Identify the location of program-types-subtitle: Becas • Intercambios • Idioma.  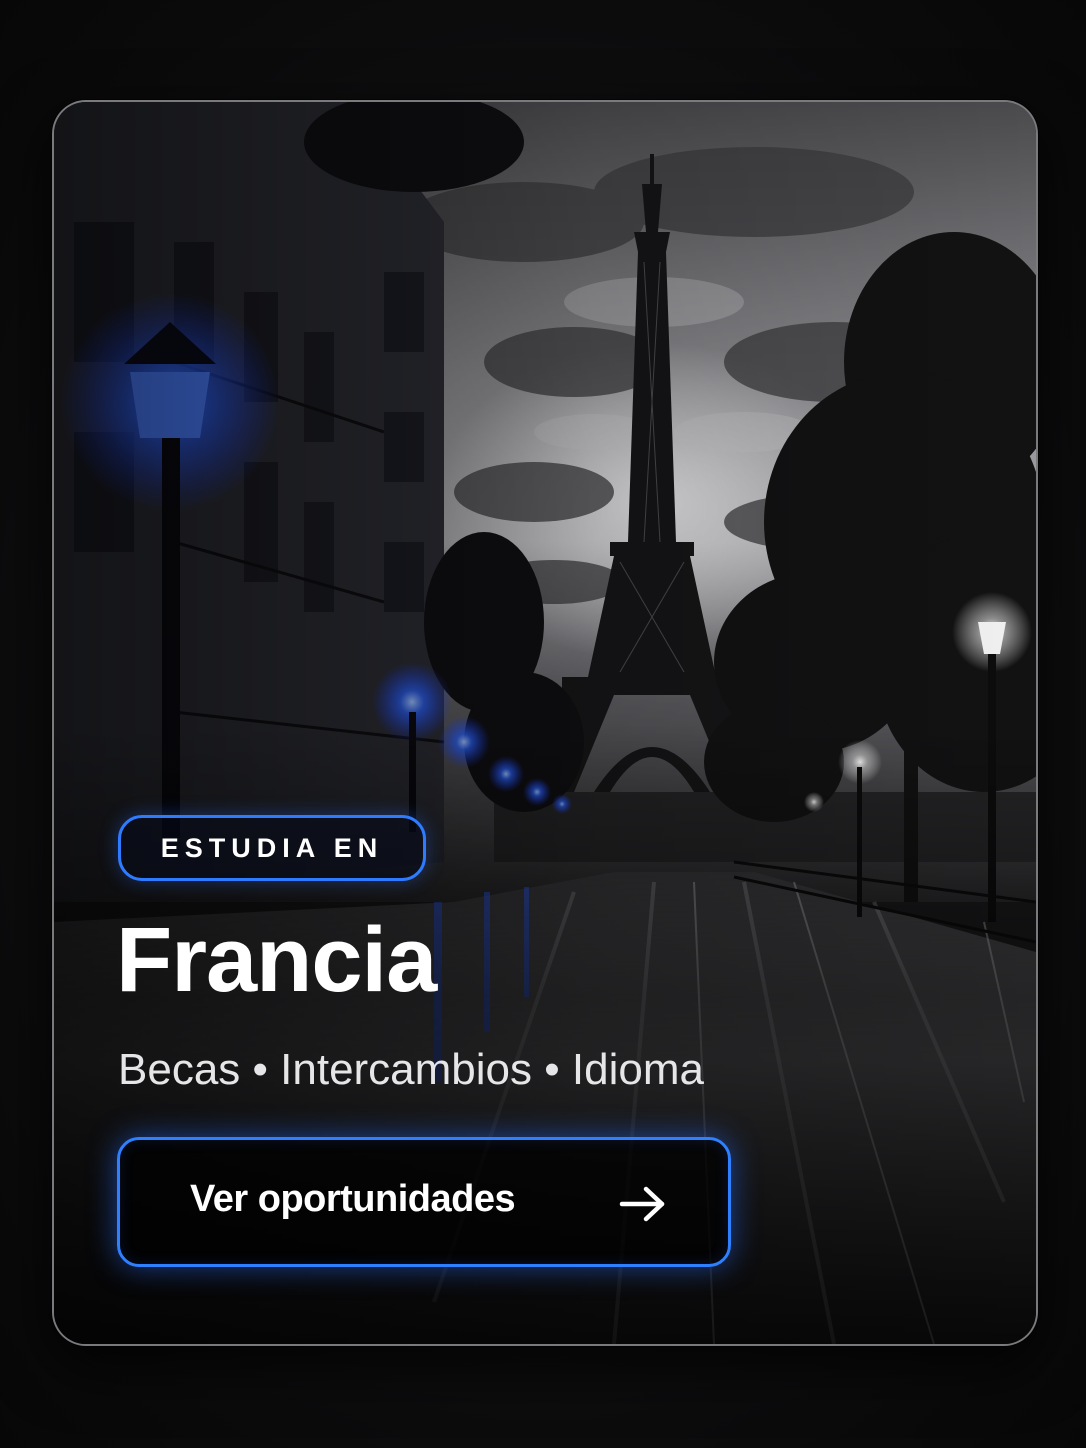
(411, 1069).